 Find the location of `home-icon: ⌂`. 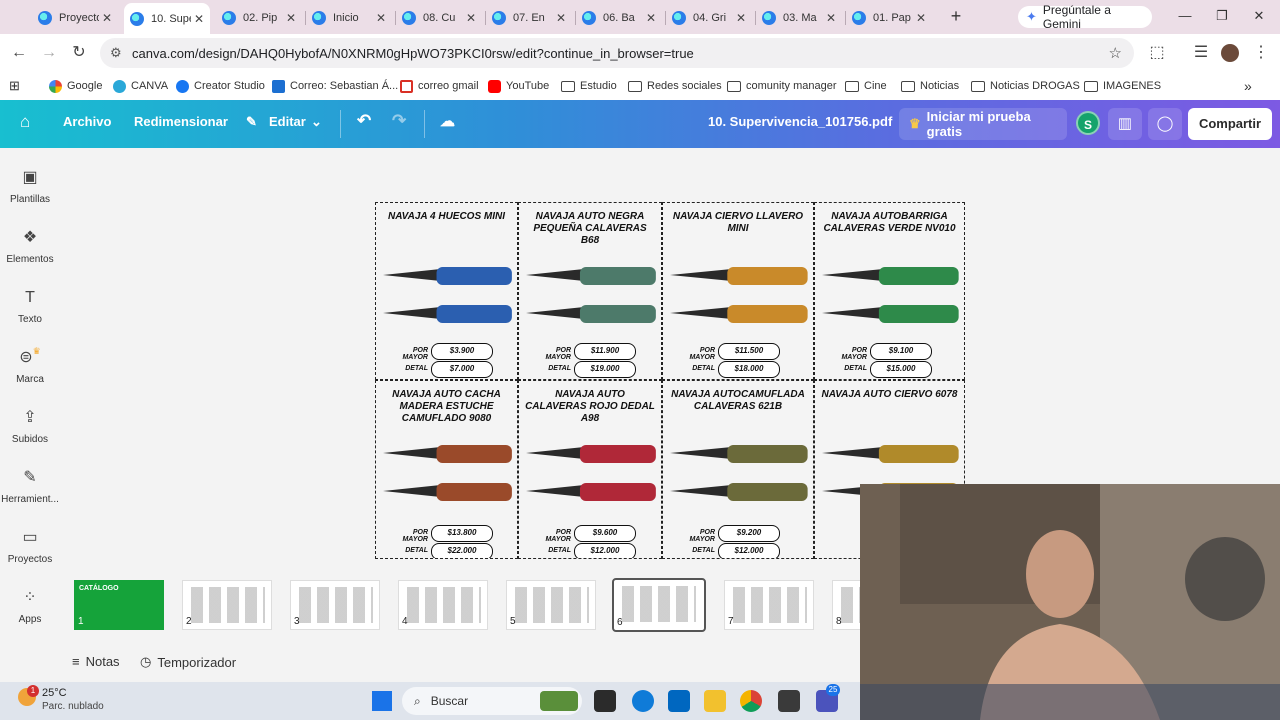

home-icon: ⌂ is located at coordinates (25, 122).